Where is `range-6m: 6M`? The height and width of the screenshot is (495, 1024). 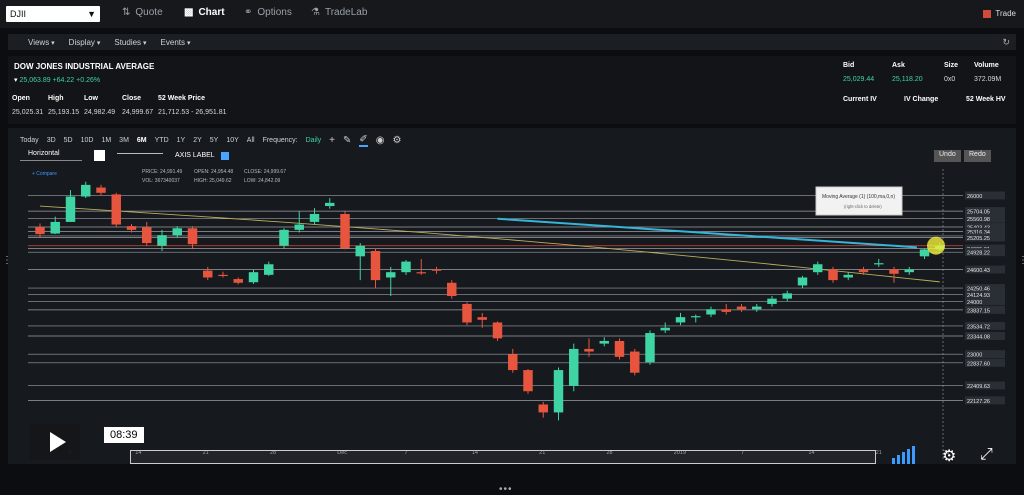 range-6m: 6M is located at coordinates (142, 140).